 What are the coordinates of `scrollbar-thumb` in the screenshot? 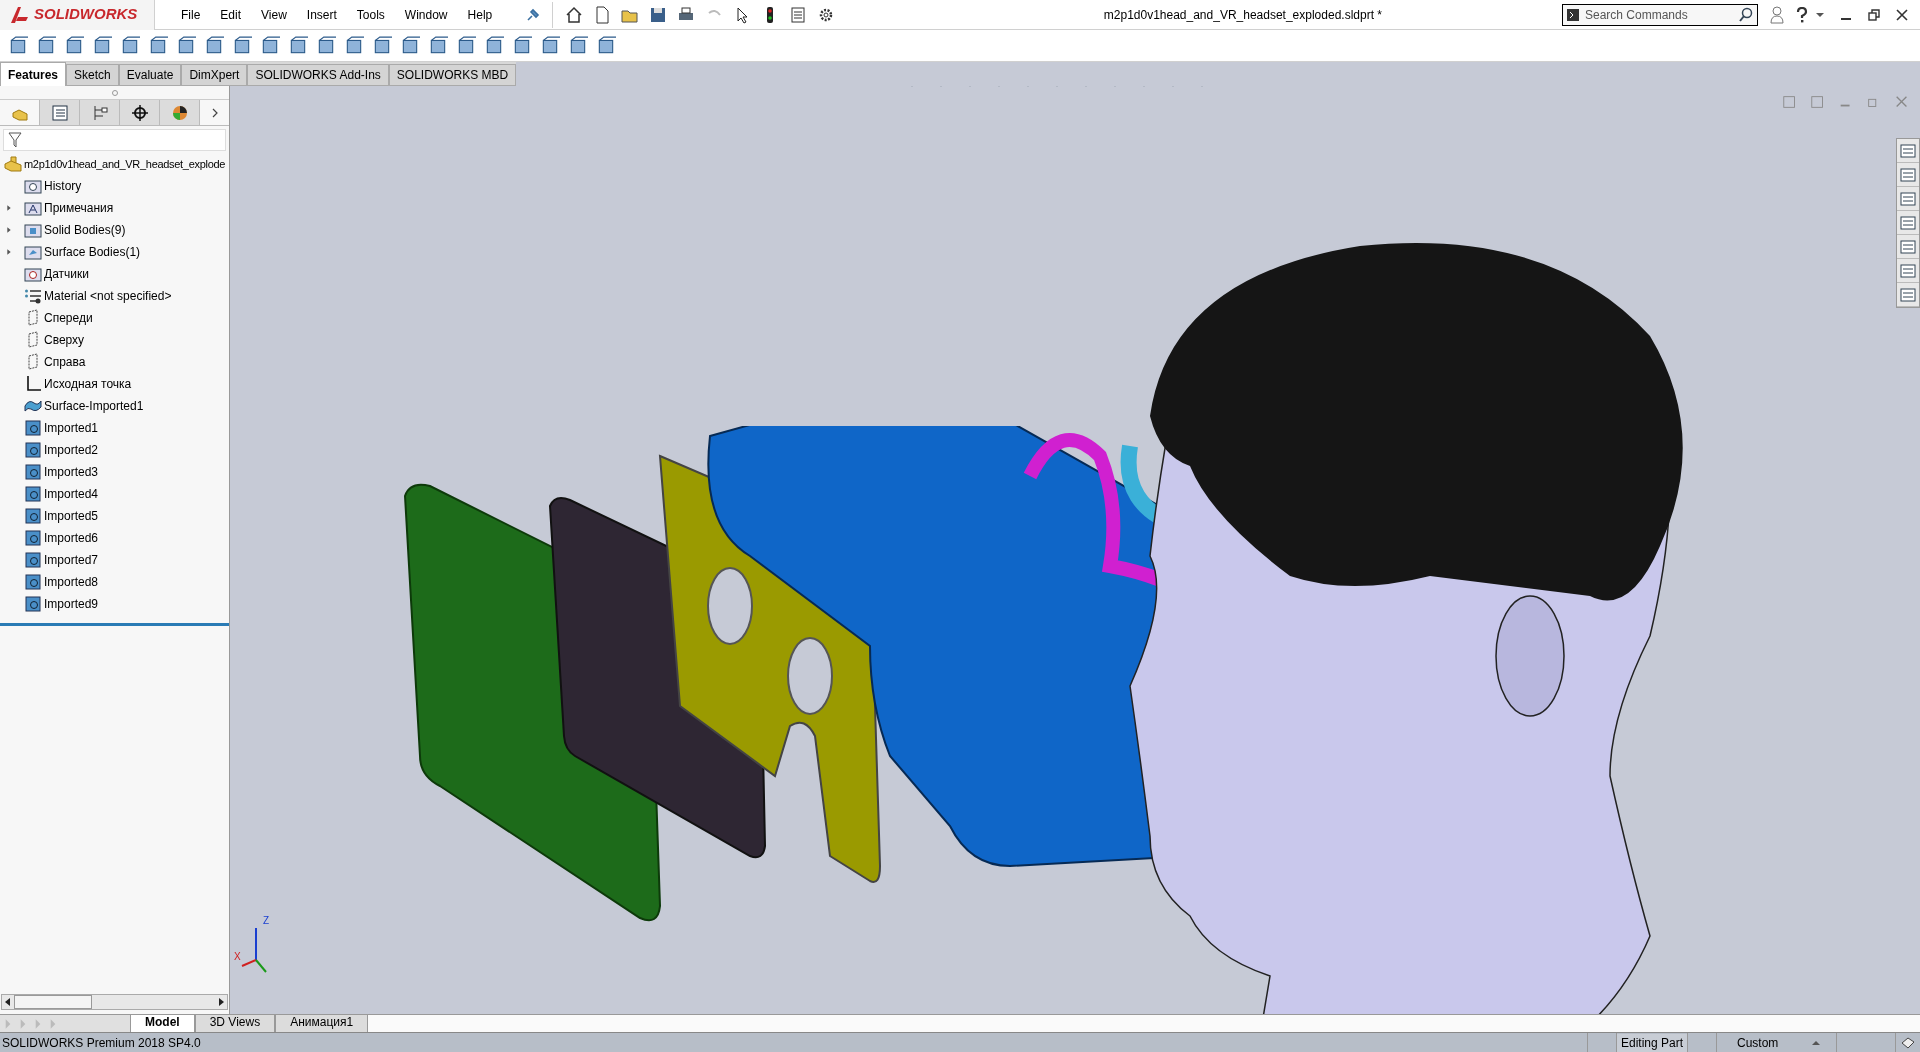 It's located at (53, 1002).